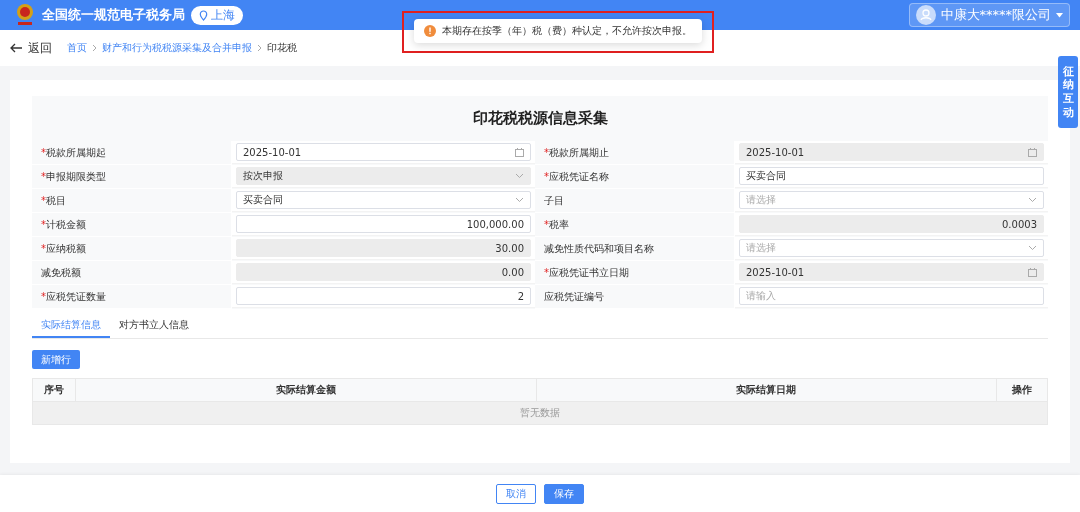  Describe the element at coordinates (61, 272) in the screenshot. I see `field-label: 减免税额` at that location.